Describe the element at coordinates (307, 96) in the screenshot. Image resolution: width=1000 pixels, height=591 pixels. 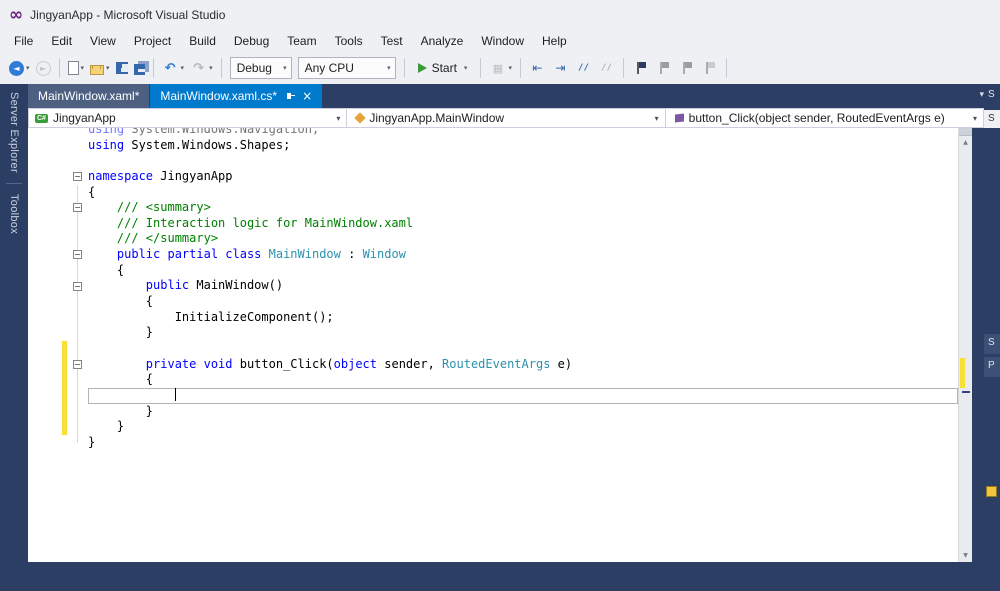
I see `close-icon: ×` at that location.